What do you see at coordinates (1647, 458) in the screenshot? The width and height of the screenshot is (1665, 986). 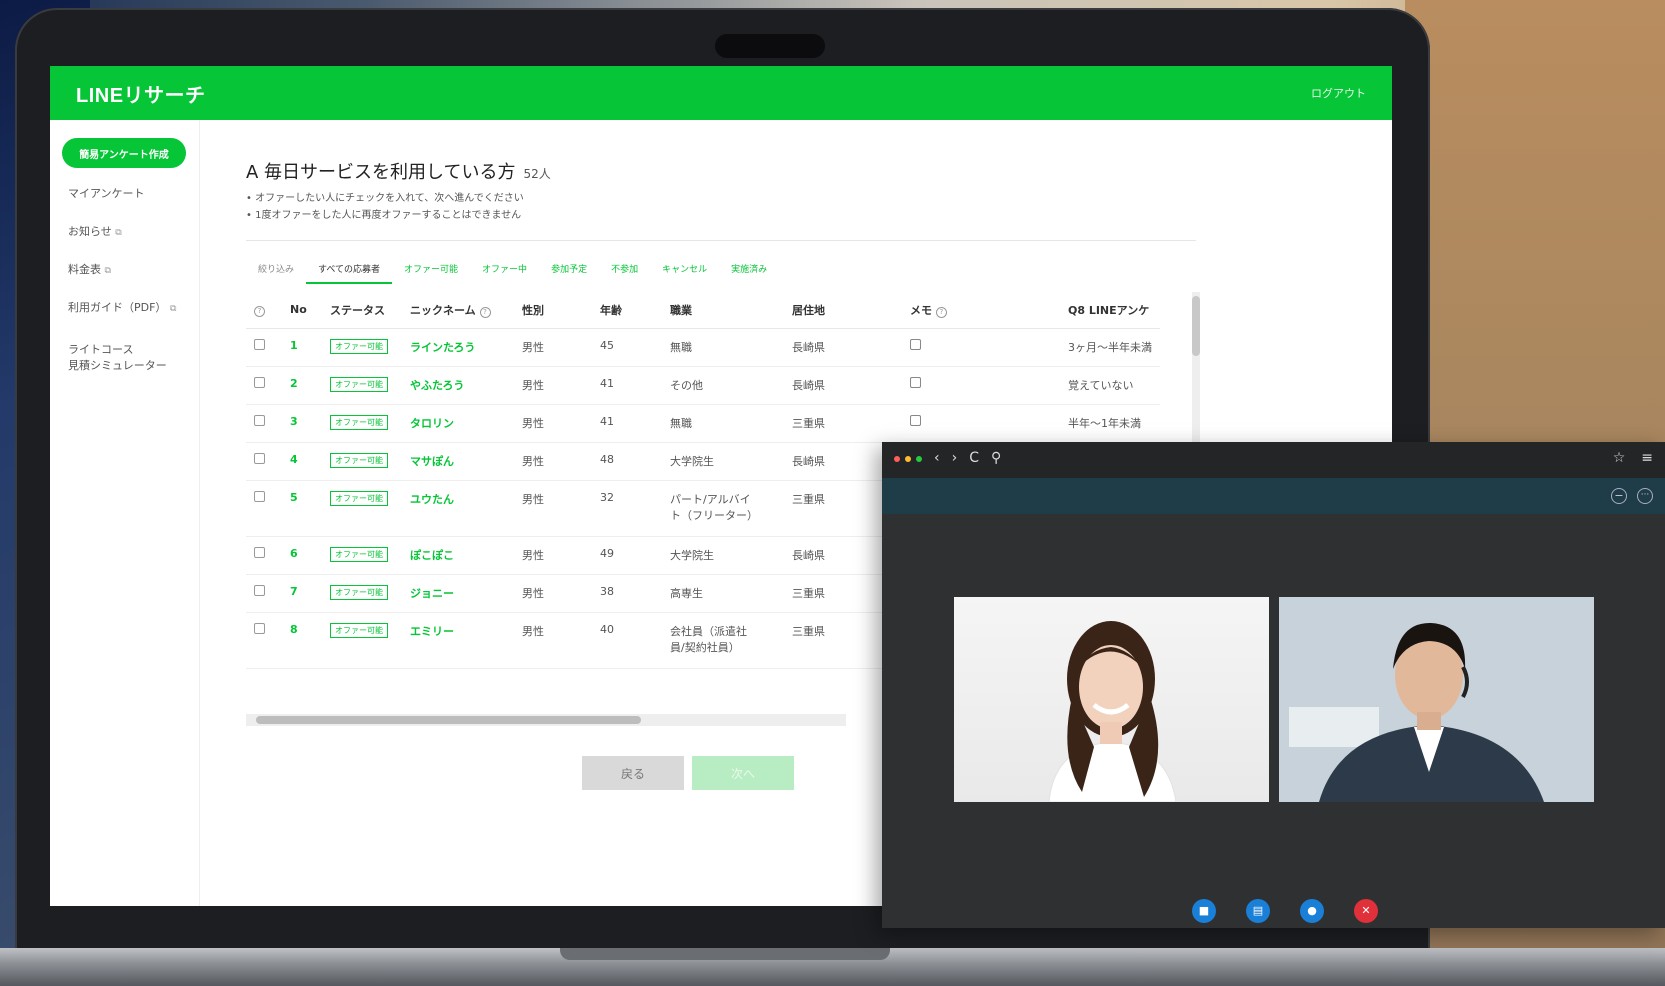 I see `menu-icon: ≡` at bounding box center [1647, 458].